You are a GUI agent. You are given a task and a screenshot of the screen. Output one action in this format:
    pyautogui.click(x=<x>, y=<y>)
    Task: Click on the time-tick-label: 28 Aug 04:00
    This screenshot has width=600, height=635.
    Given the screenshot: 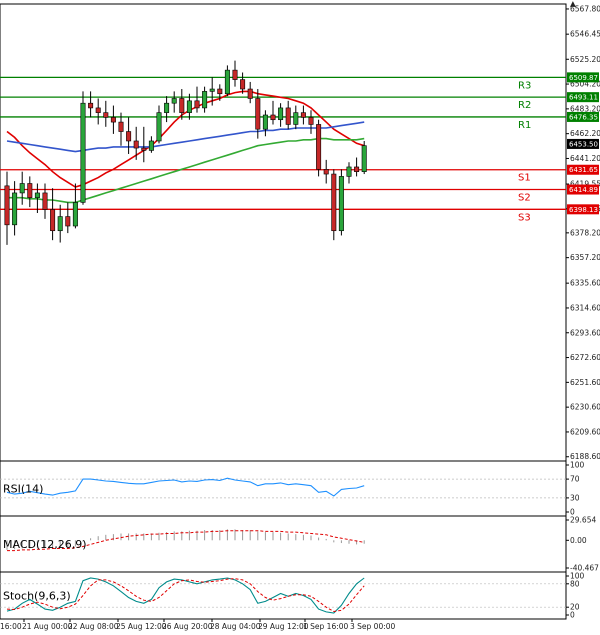 What is the action you would take?
    pyautogui.click(x=235, y=626)
    